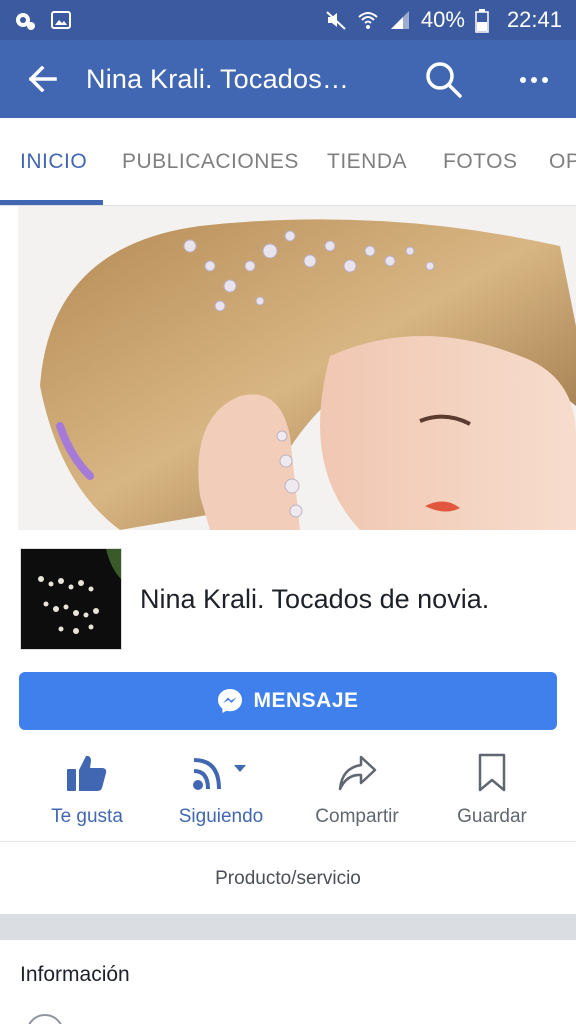  I want to click on back-button, so click(43, 79).